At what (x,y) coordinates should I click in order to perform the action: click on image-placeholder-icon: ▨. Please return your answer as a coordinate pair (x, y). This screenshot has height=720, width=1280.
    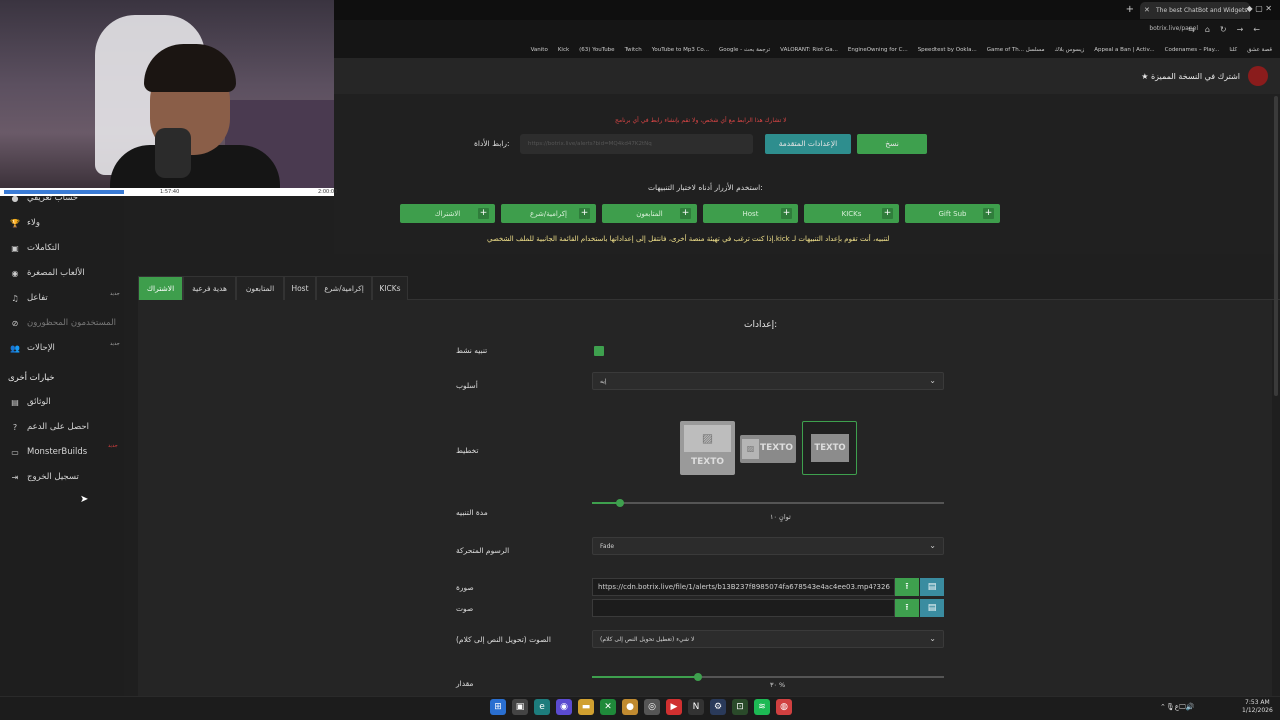
    Looking at the image, I should click on (707, 438).